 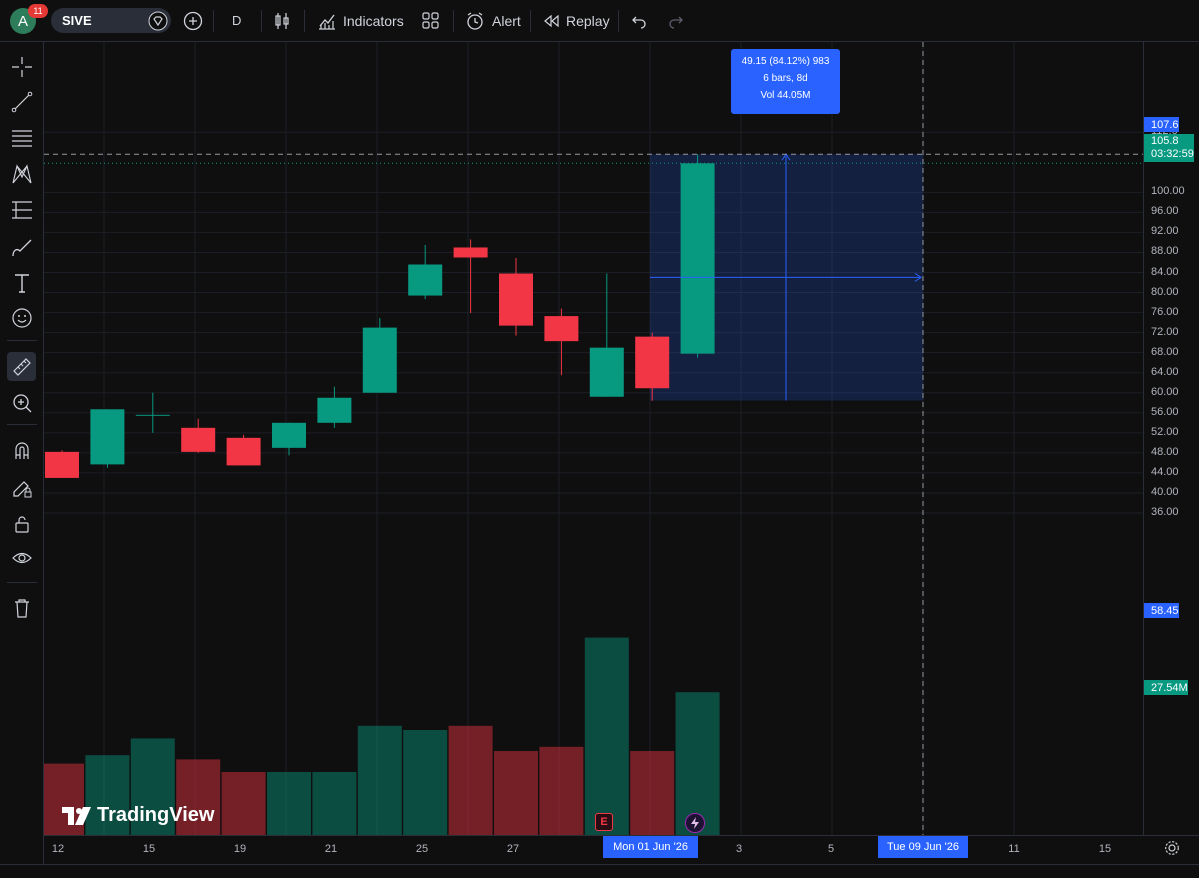 I want to click on price-tick: 60.00, so click(x=1165, y=391).